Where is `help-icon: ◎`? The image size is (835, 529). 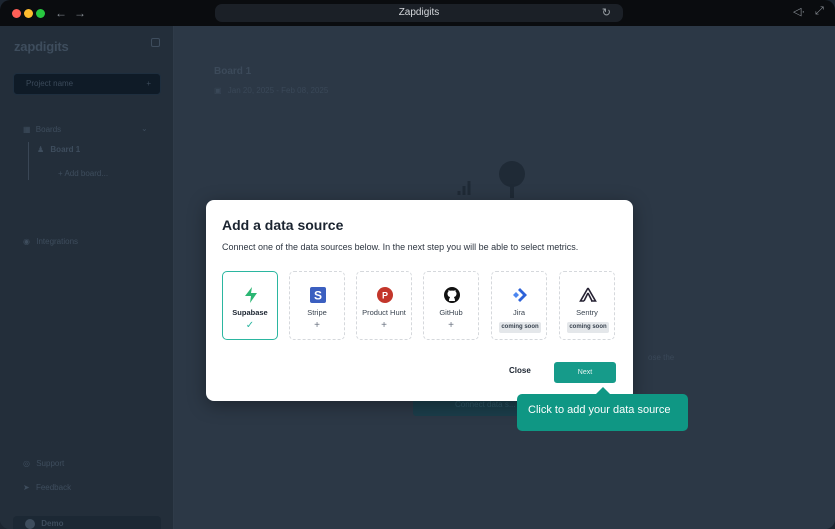 help-icon: ◎ is located at coordinates (26, 463).